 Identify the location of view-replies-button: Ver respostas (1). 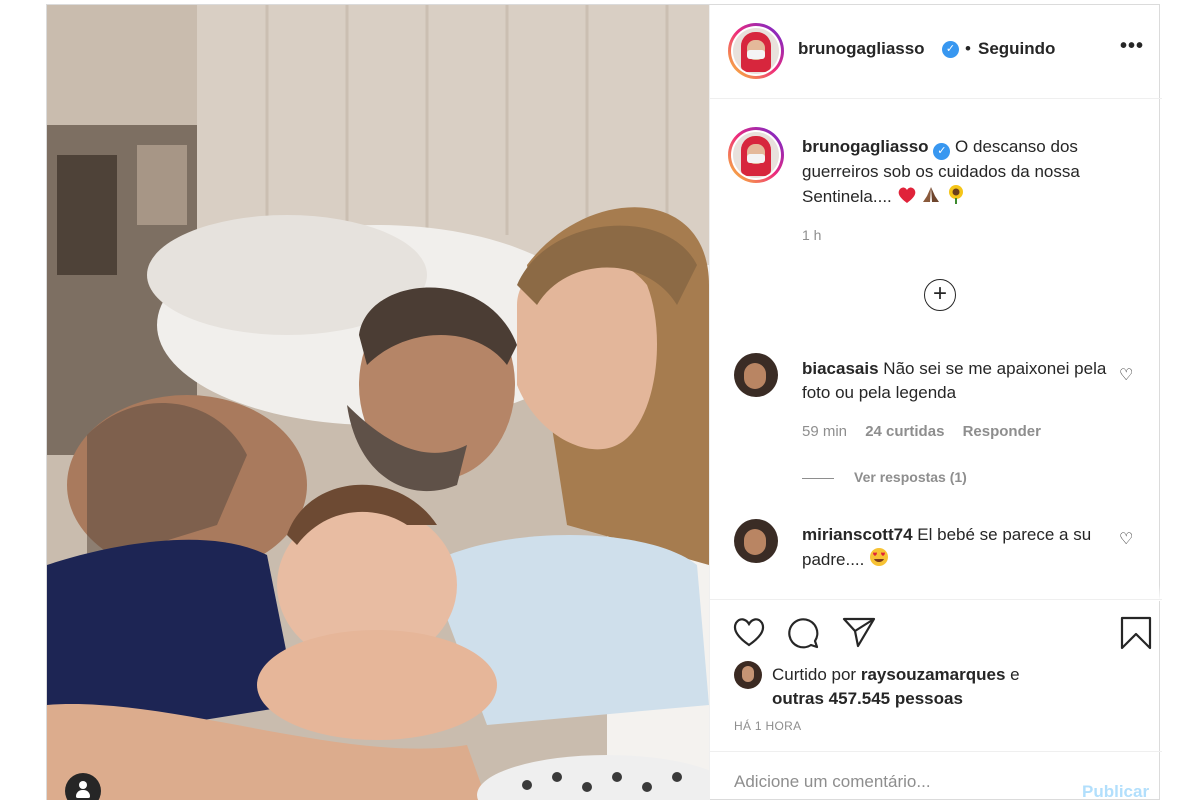
(884, 477).